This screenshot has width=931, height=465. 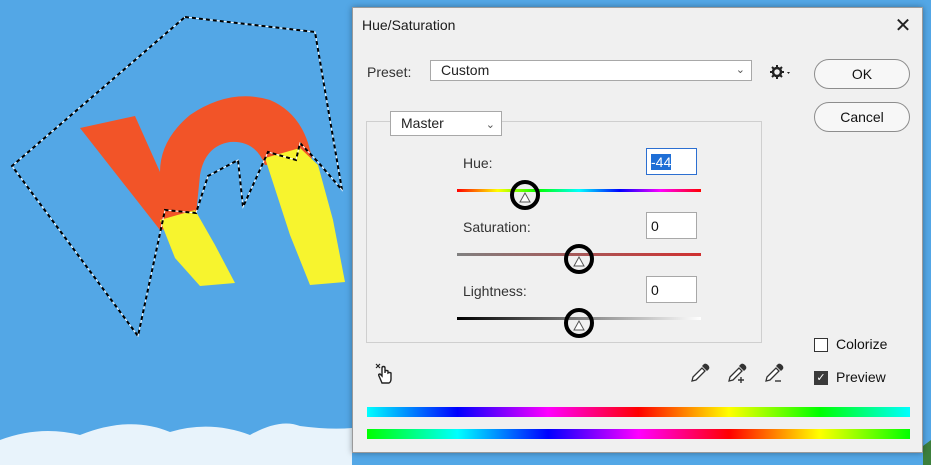 I want to click on cancel-button: Cancel, so click(x=862, y=117).